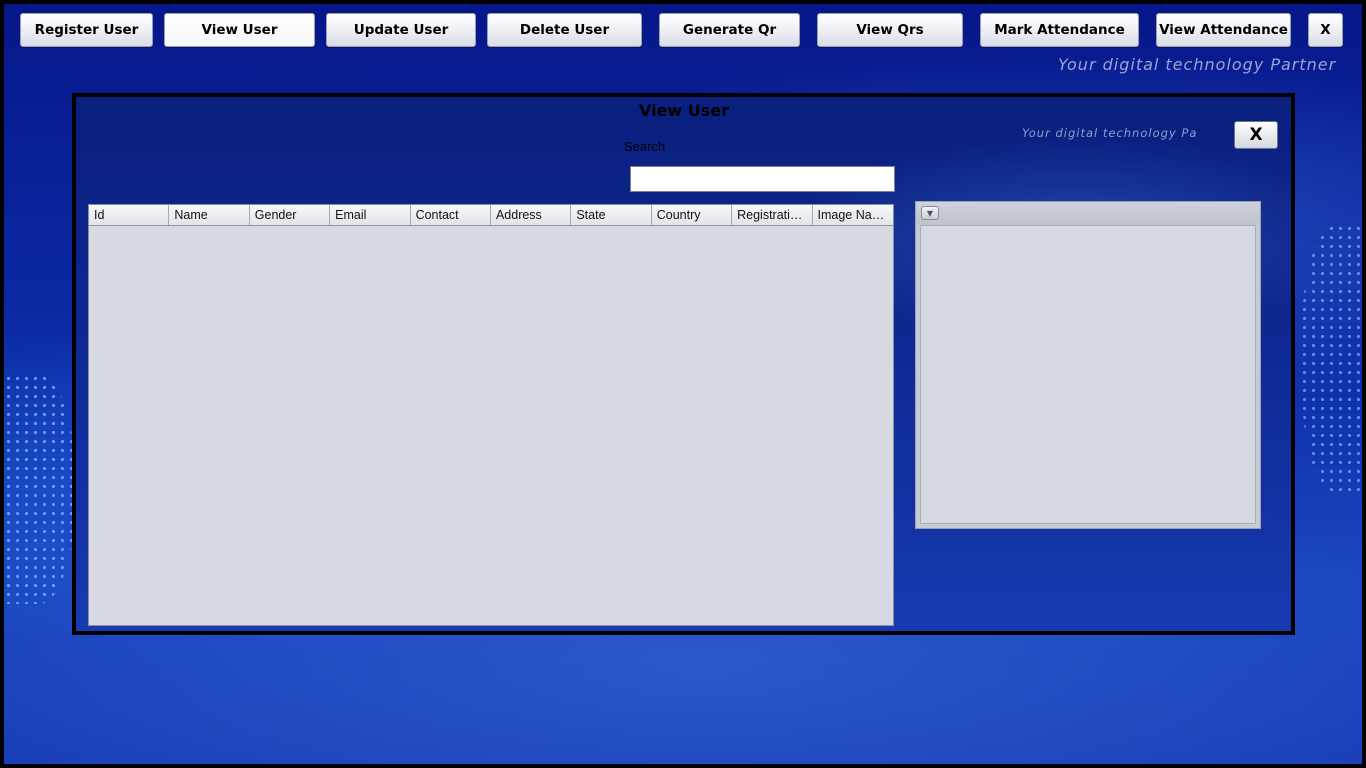 This screenshot has width=1366, height=768. I want to click on column-header: Name, so click(209, 215).